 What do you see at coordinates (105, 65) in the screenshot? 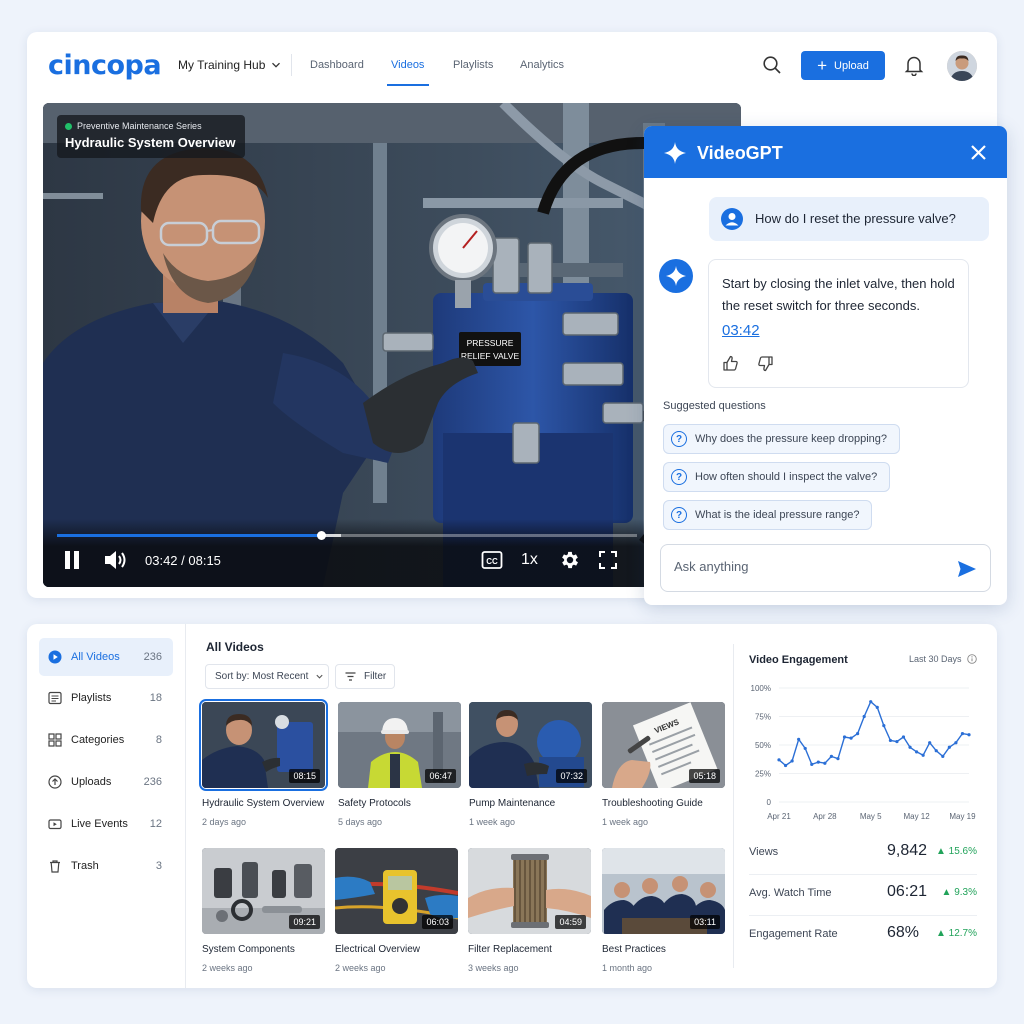
I see `cincopa-logo: cincopa` at bounding box center [105, 65].